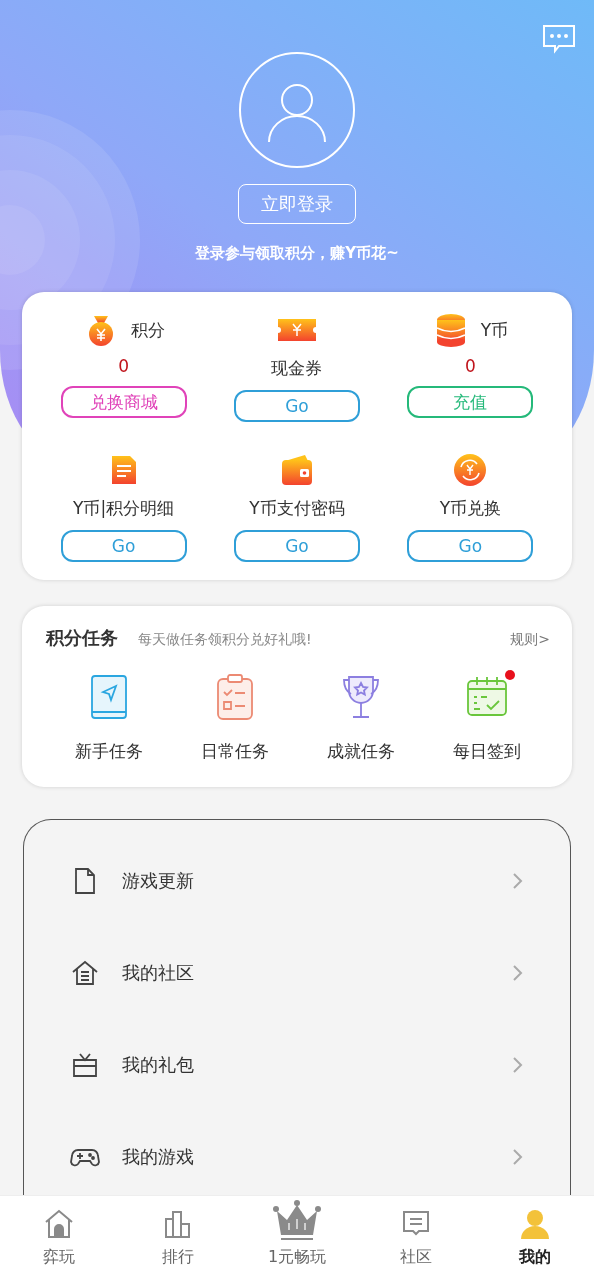 Image resolution: width=594 pixels, height=1280 pixels. What do you see at coordinates (82, 638) in the screenshot?
I see `tasks-title: 积分任务` at bounding box center [82, 638].